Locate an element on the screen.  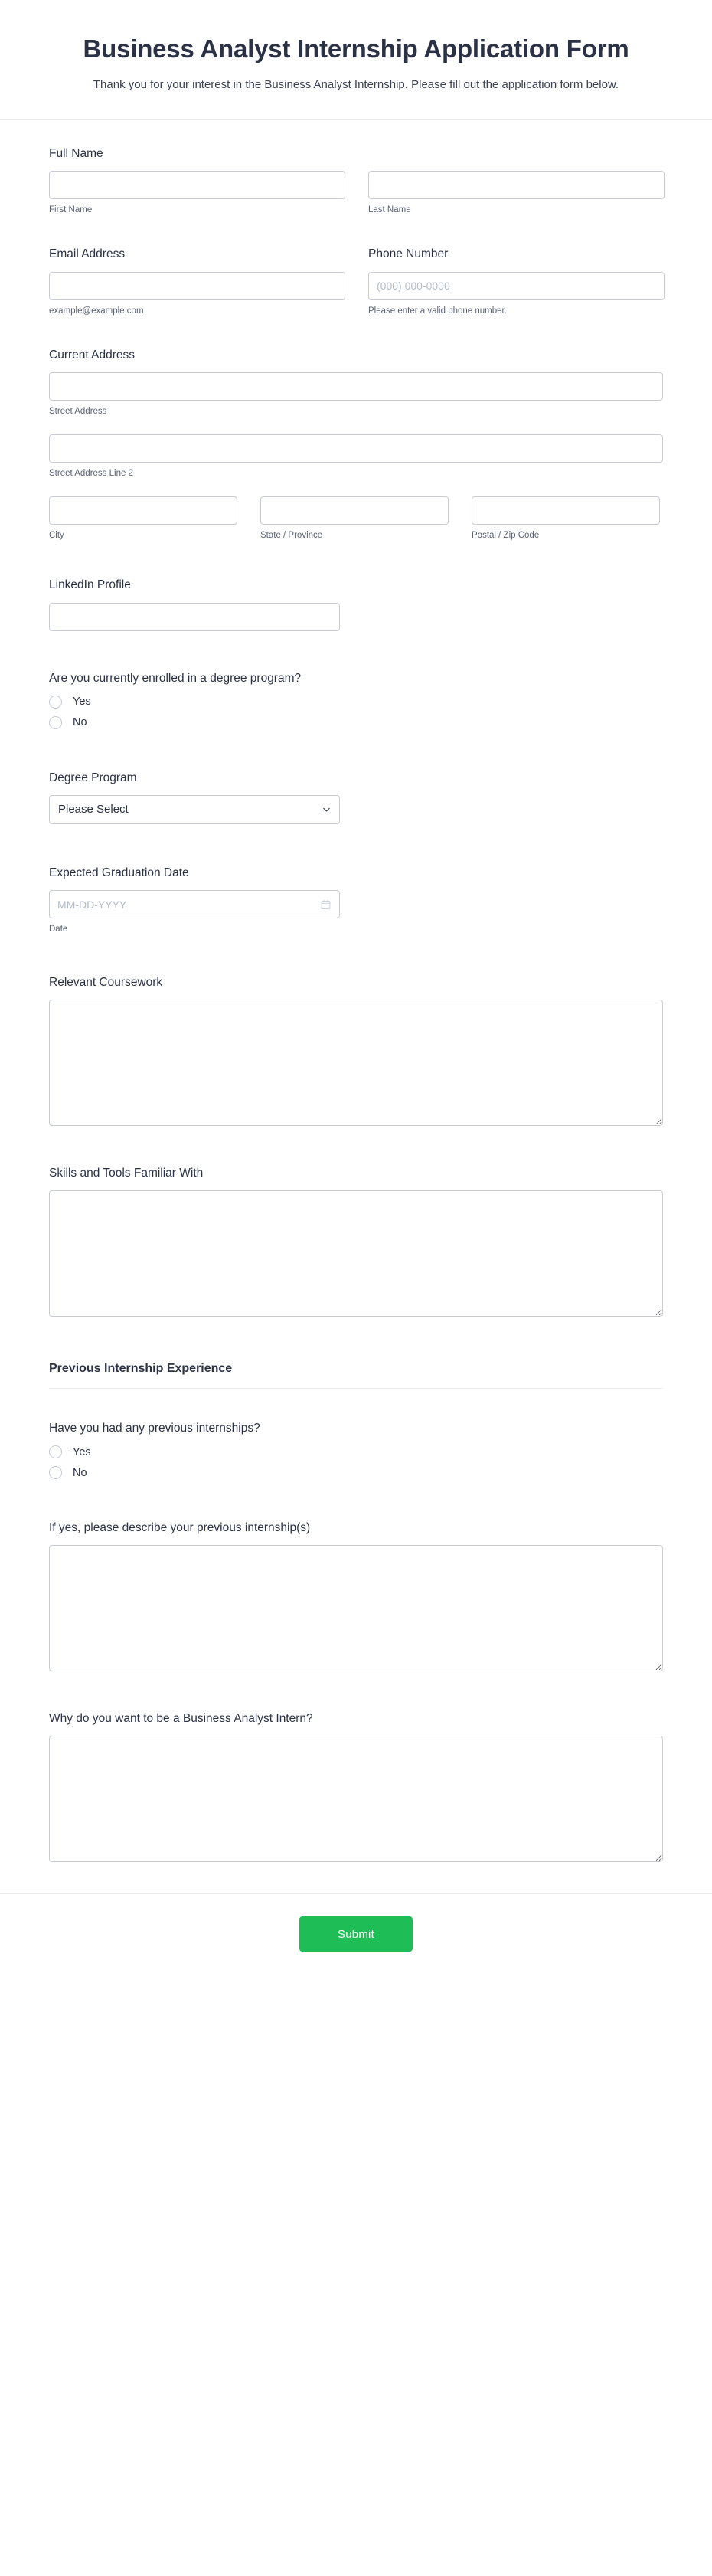
degree-program-select-wrap: Please Select is located at coordinates (194, 809).